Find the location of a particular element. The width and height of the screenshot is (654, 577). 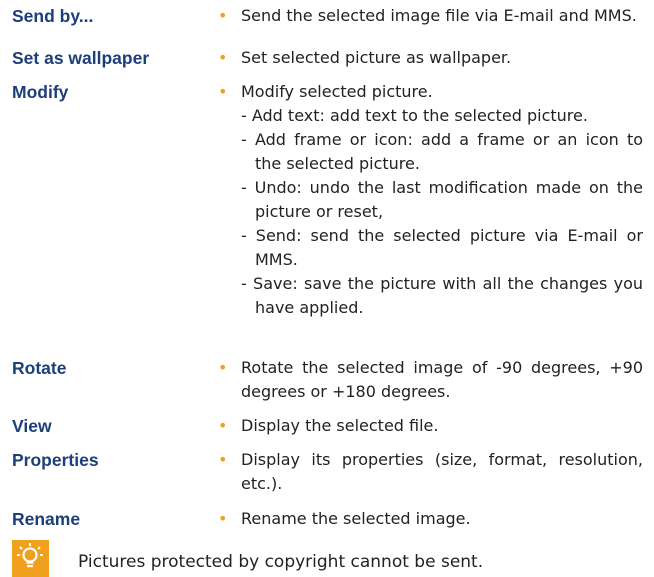

desc-line: the selected picture. is located at coordinates (337, 163).